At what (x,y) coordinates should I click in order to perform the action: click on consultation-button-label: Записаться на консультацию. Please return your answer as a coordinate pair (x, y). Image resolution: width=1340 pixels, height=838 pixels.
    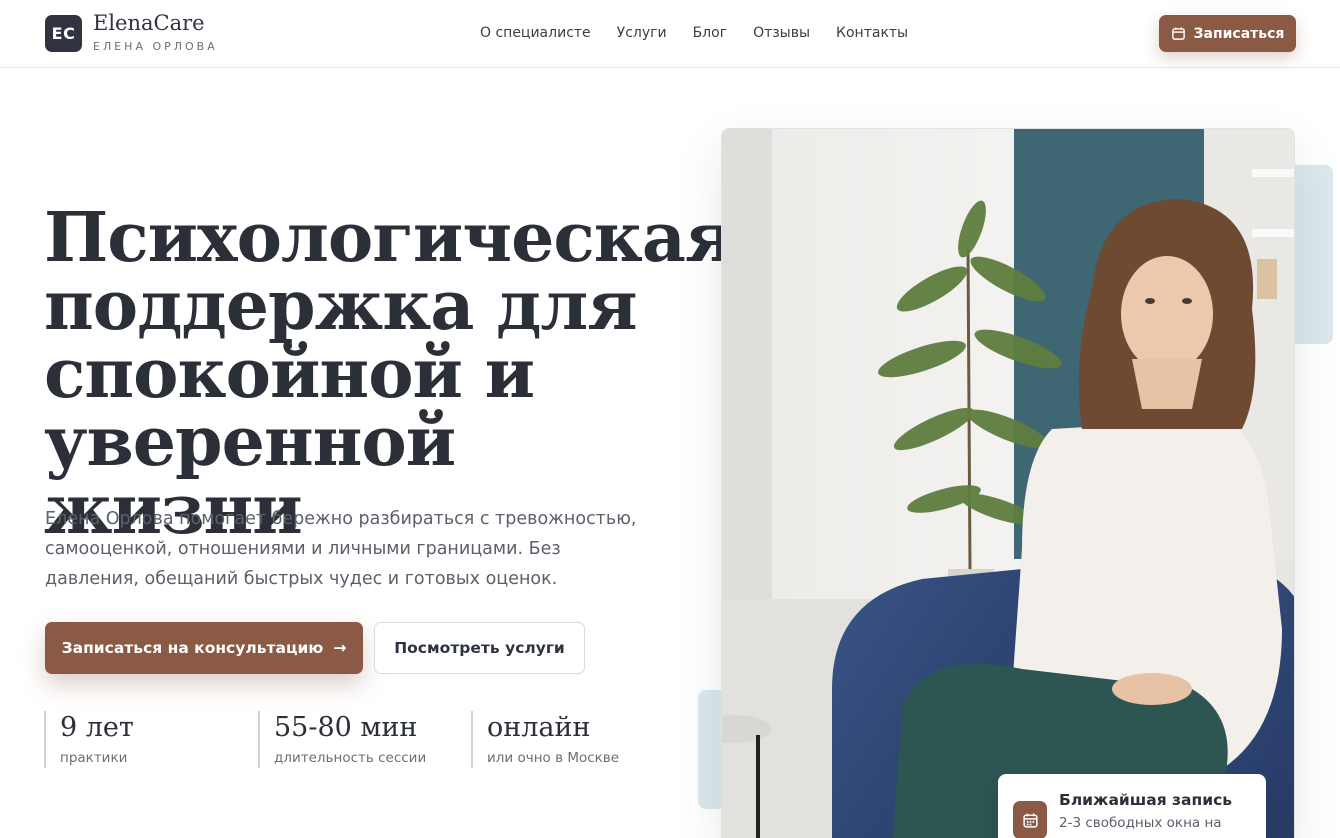
    Looking at the image, I should click on (192, 648).